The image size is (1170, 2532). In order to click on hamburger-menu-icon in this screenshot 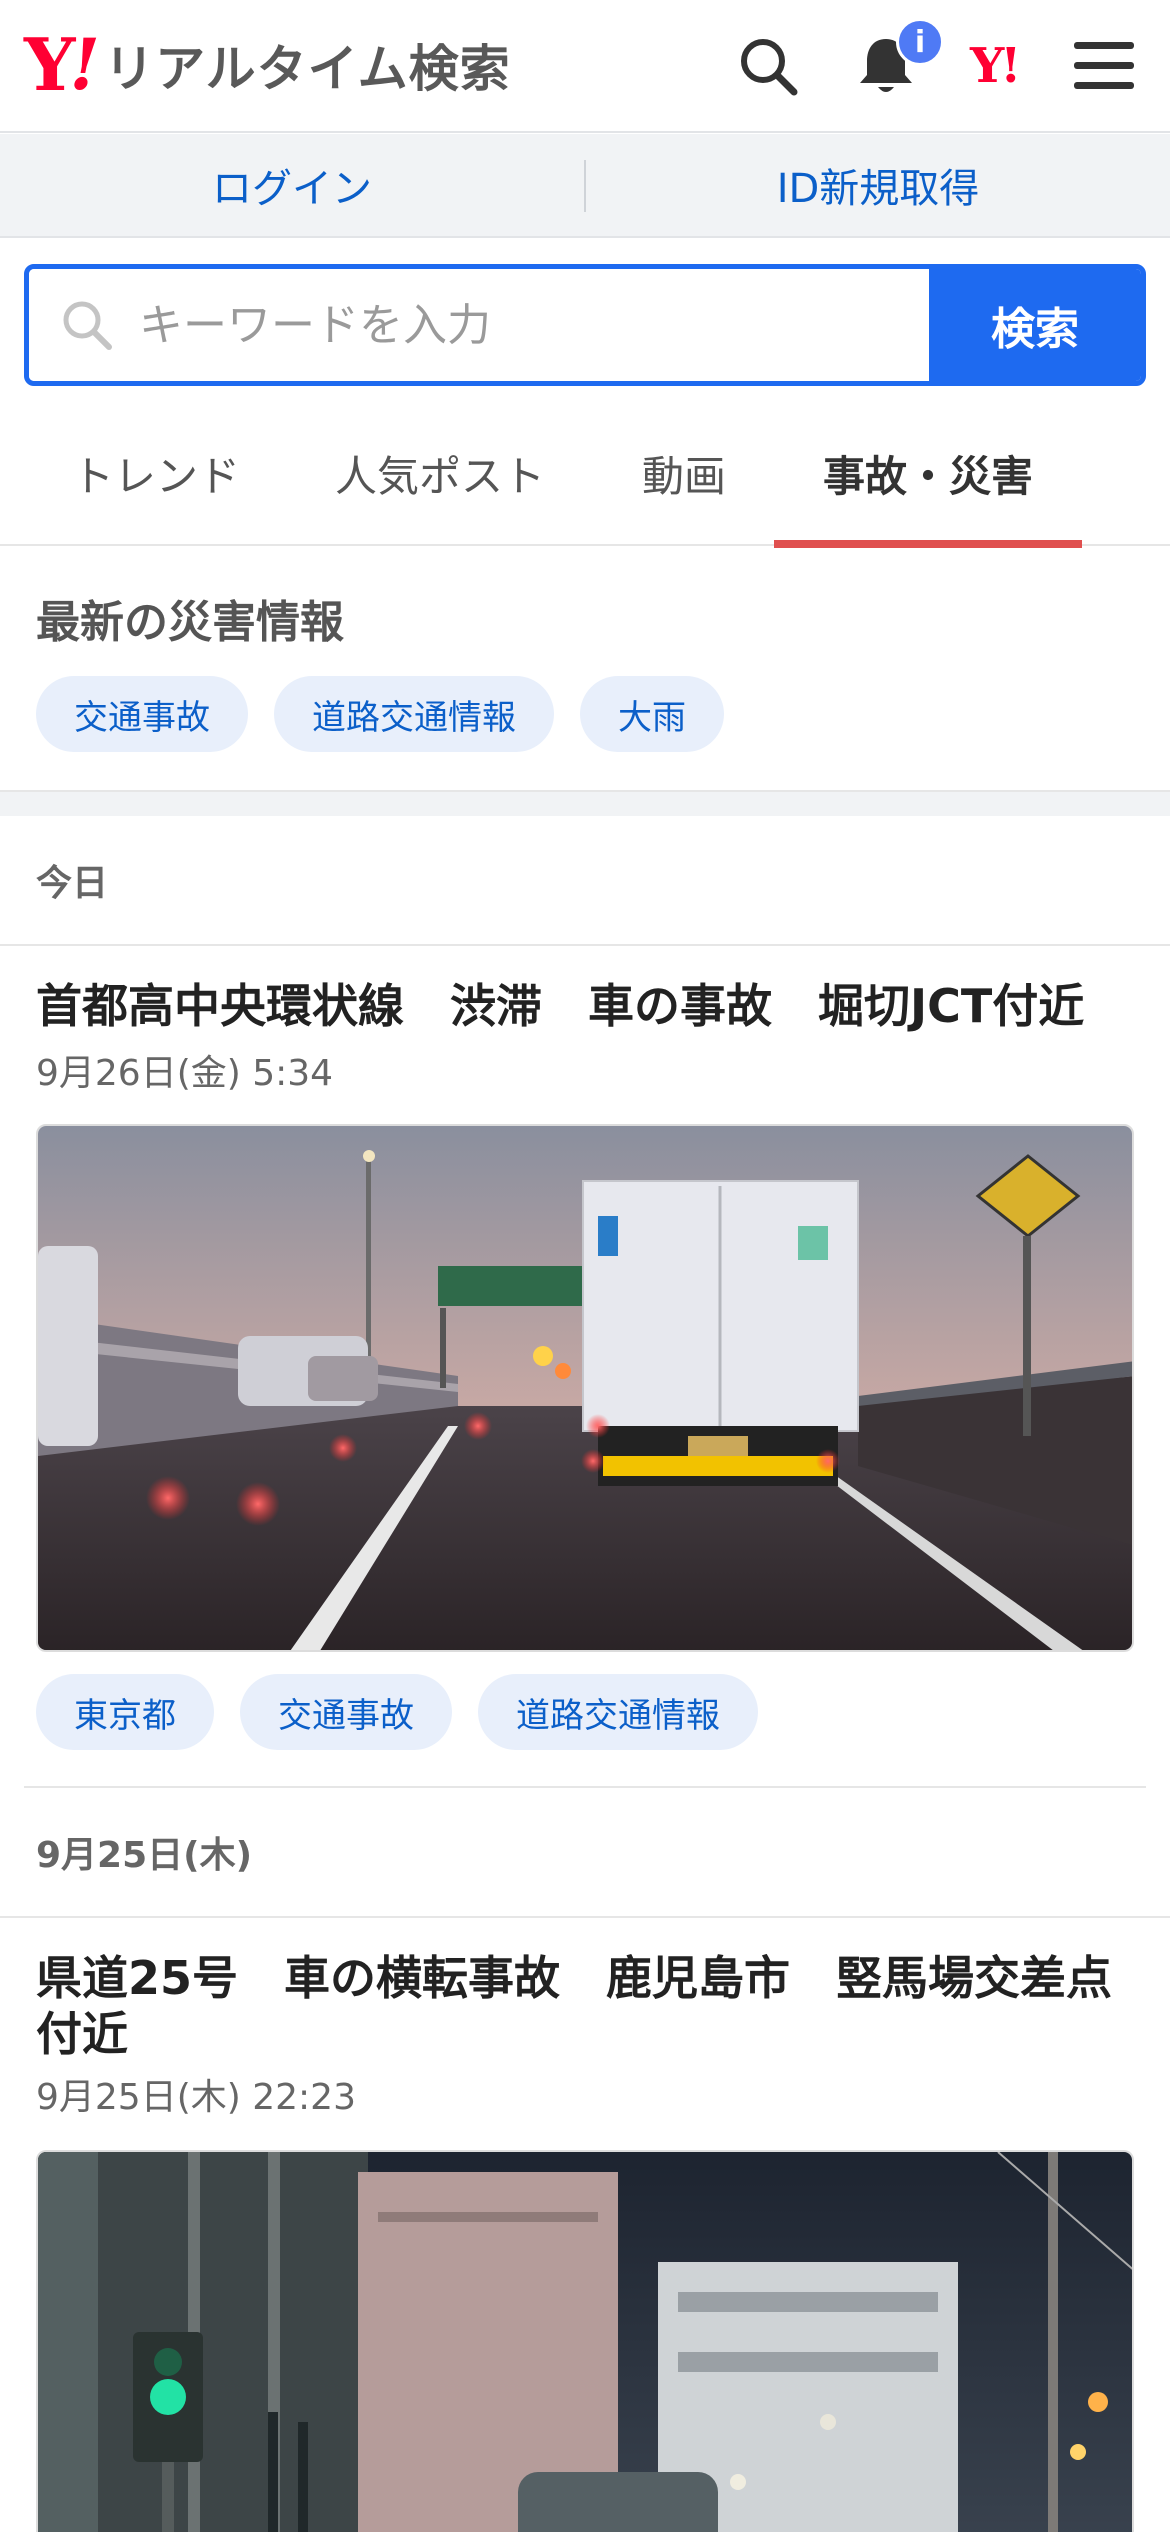, I will do `click(1104, 66)`.